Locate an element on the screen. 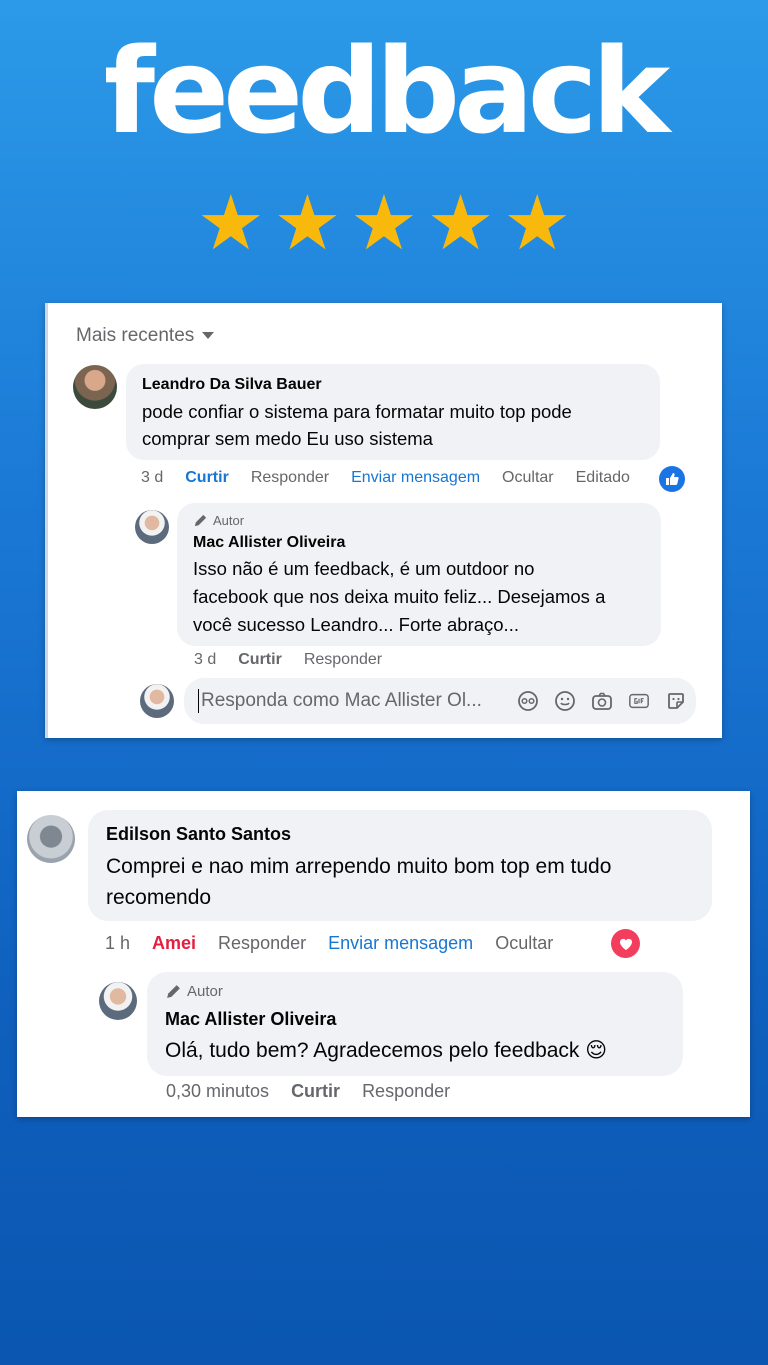 This screenshot has height=1365, width=768. camera-icon is located at coordinates (602, 701).